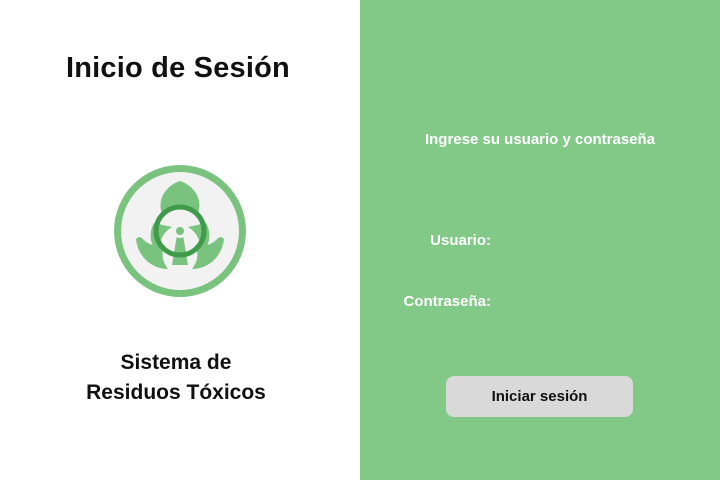 This screenshot has height=480, width=720. Describe the element at coordinates (176, 378) in the screenshot. I see `system-name: Sistema de Residuos Tóxicos` at that location.